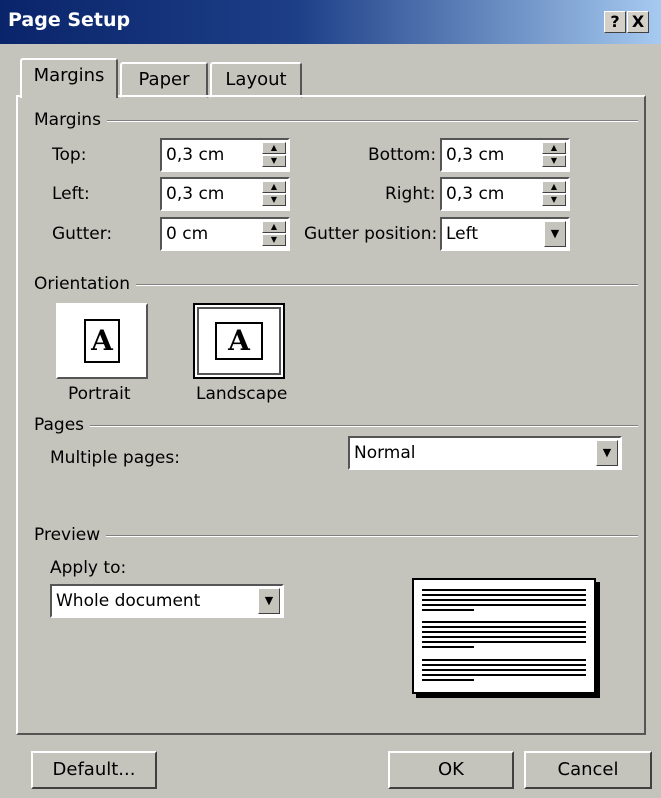 The width and height of the screenshot is (661, 798). Describe the element at coordinates (82, 234) in the screenshot. I see `gutter-label: Gutter:` at that location.